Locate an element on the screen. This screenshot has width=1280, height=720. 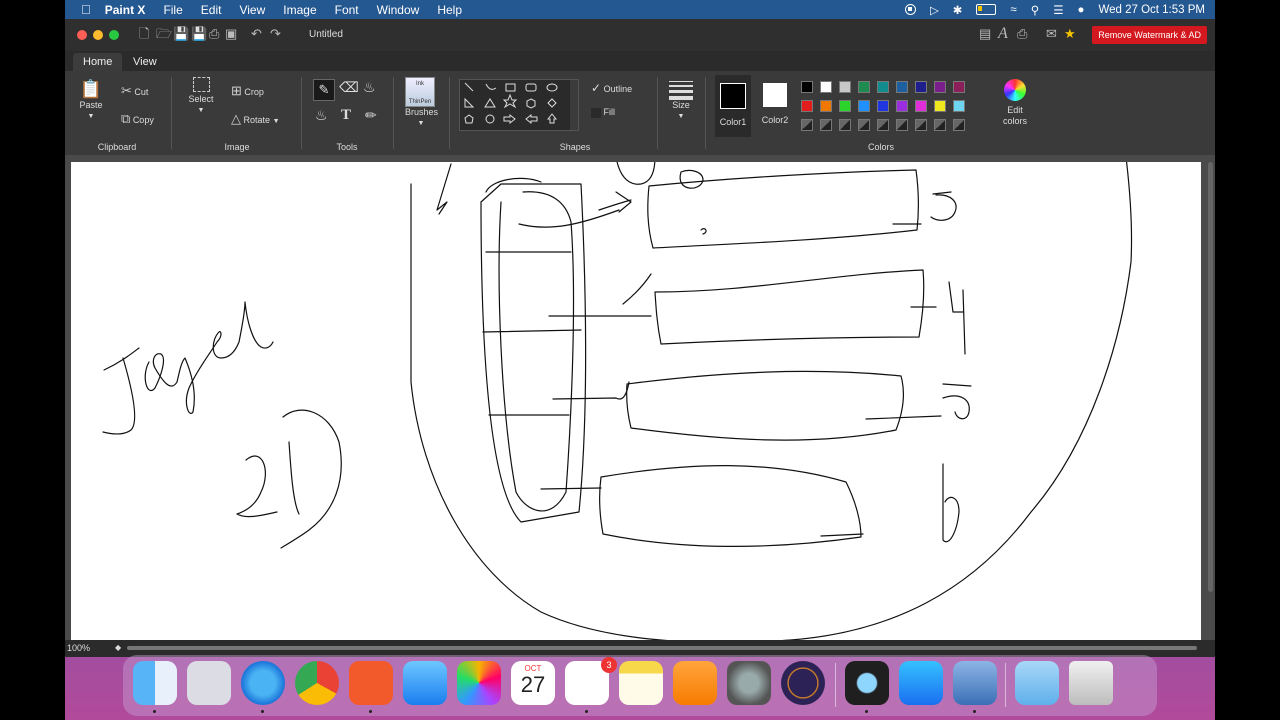
crop-button: ⊞ Crop is located at coordinates (247, 91).